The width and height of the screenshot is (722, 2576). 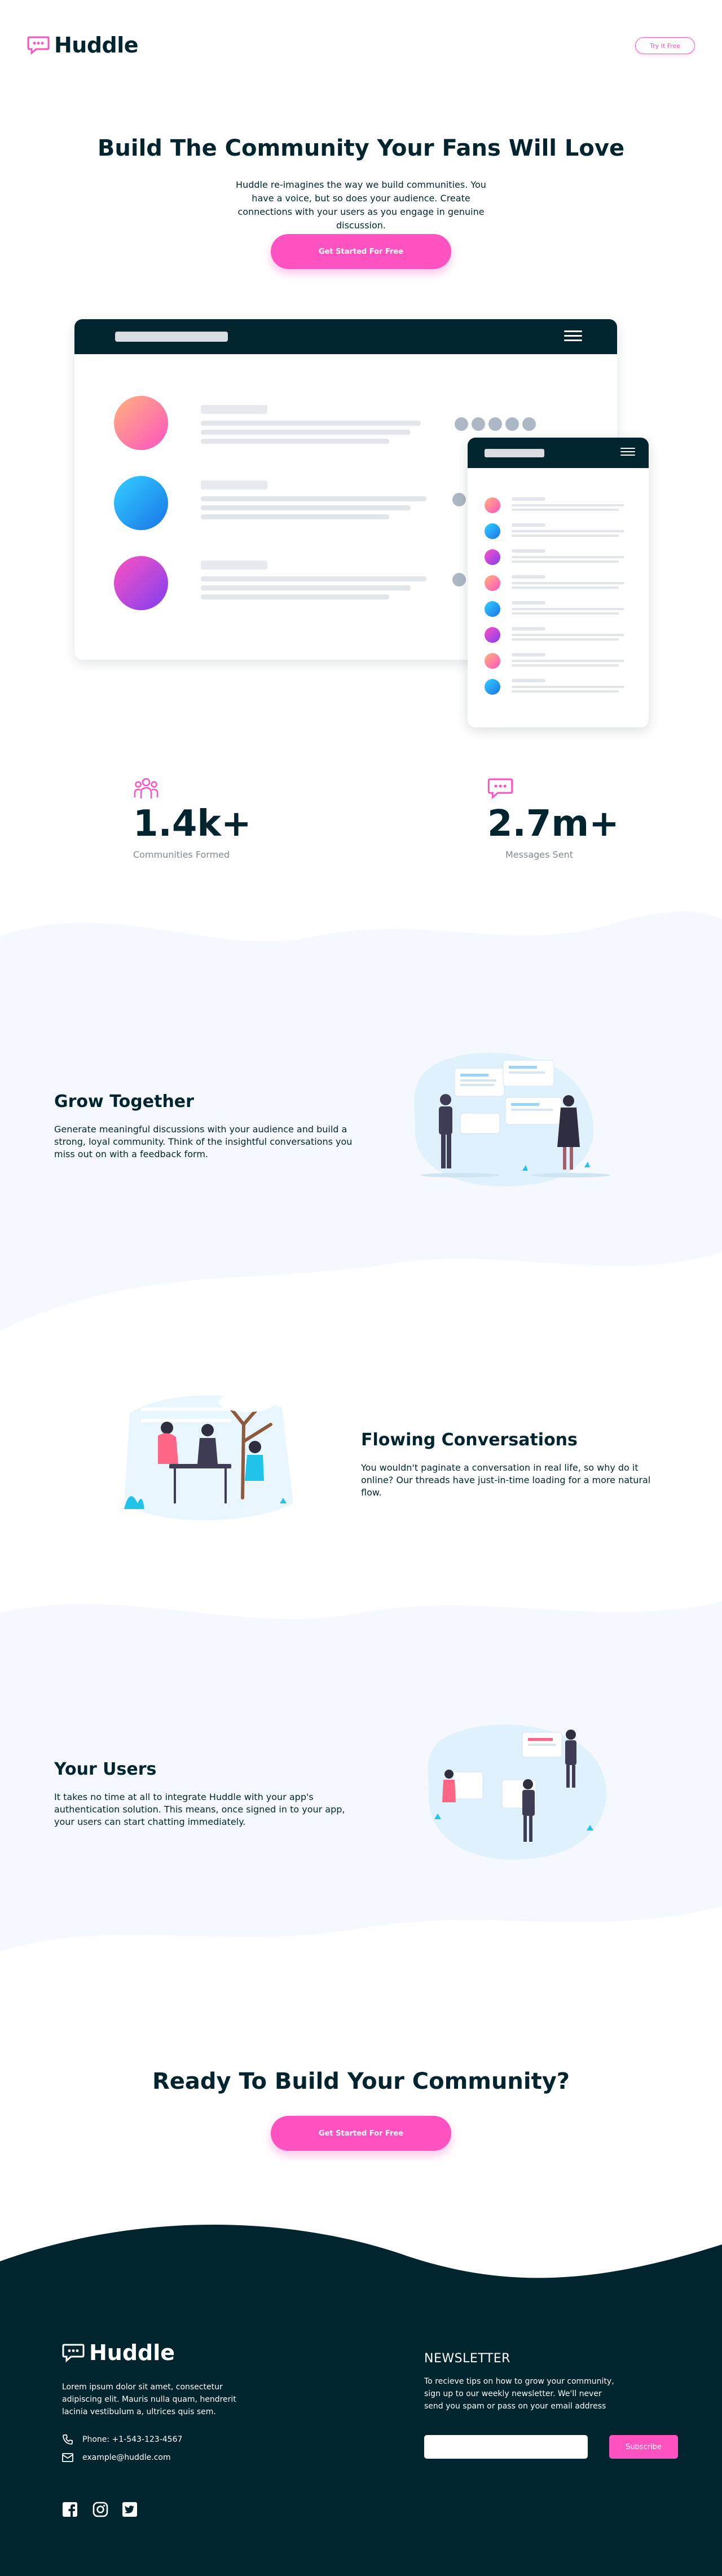 What do you see at coordinates (146, 788) in the screenshot?
I see `users-icon` at bounding box center [146, 788].